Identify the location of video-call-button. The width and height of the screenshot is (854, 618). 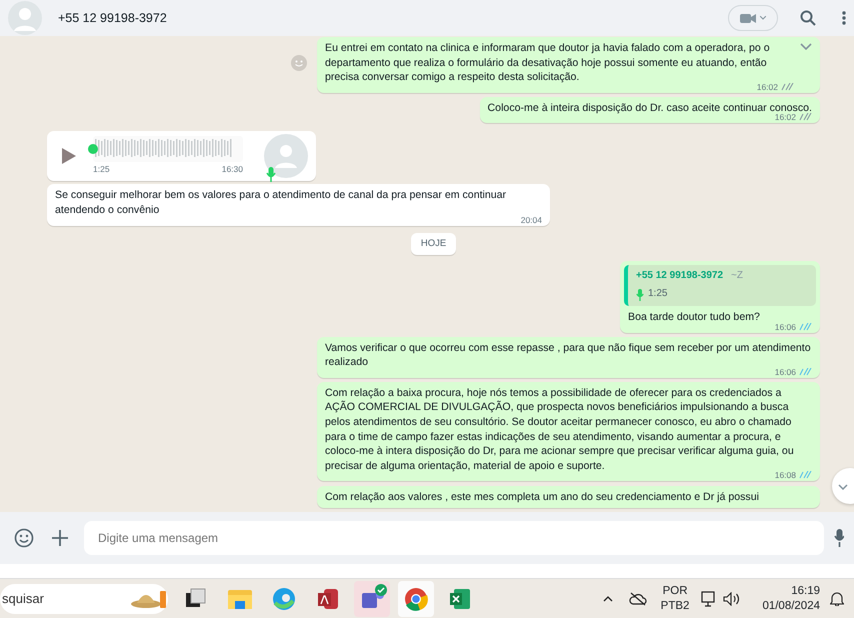
(753, 18).